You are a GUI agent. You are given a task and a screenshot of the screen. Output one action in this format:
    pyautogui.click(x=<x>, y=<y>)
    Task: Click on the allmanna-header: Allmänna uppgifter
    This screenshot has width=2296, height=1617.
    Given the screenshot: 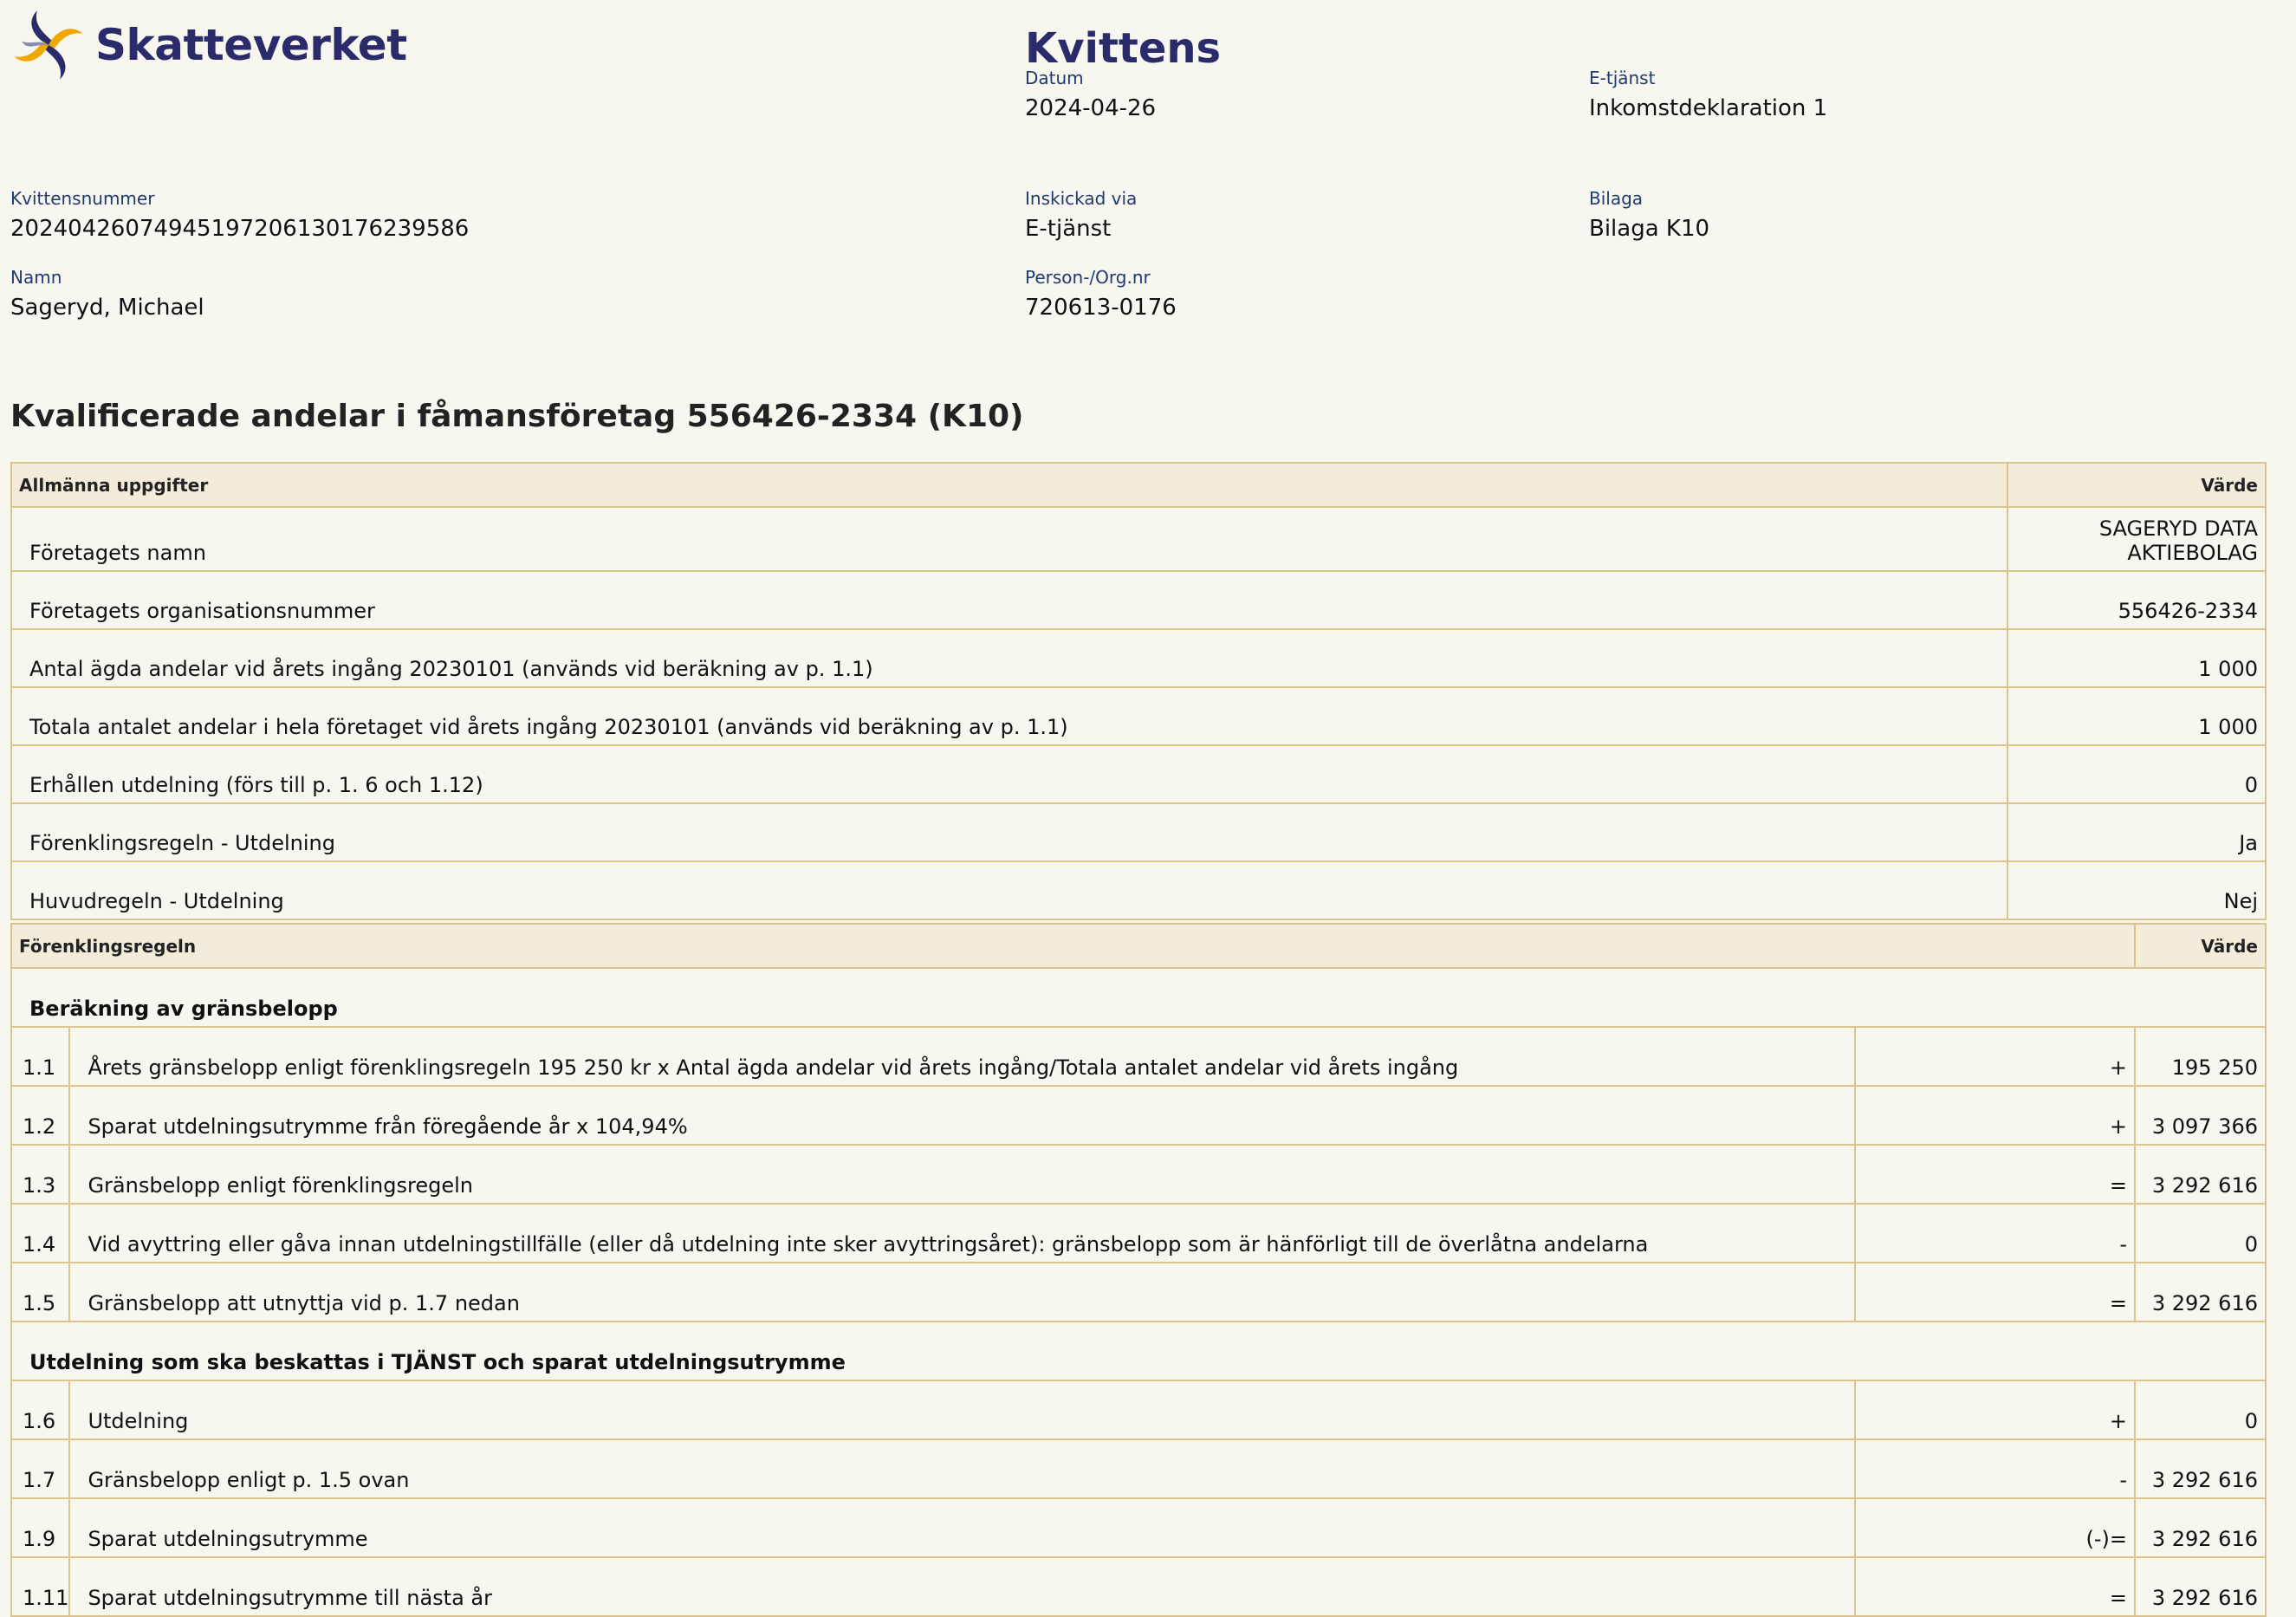 What is the action you would take?
    pyautogui.click(x=1009, y=485)
    